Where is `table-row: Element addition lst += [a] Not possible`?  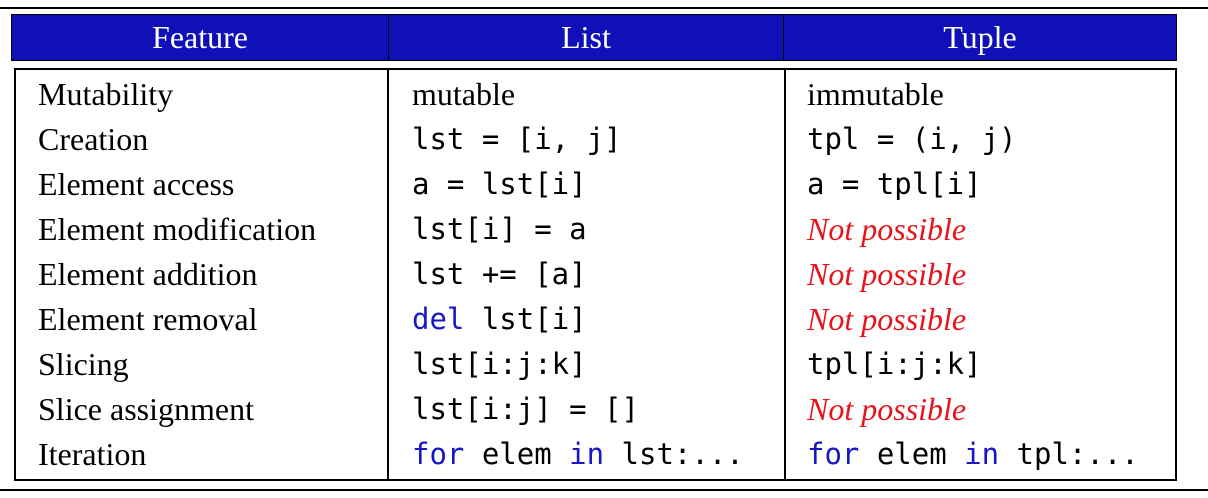 table-row: Element addition lst += [a] Not possible is located at coordinates (595, 274).